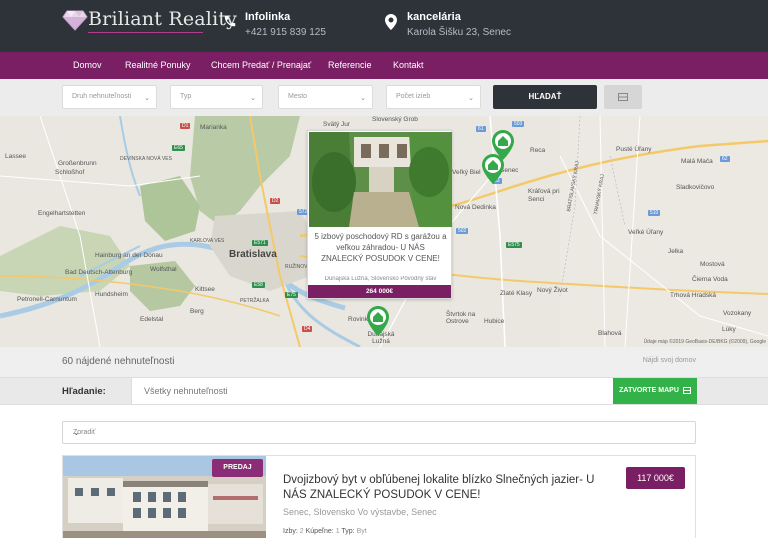 This screenshot has width=768, height=538. What do you see at coordinates (84, 391) in the screenshot?
I see `search-label: Hľadanie:` at bounding box center [84, 391].